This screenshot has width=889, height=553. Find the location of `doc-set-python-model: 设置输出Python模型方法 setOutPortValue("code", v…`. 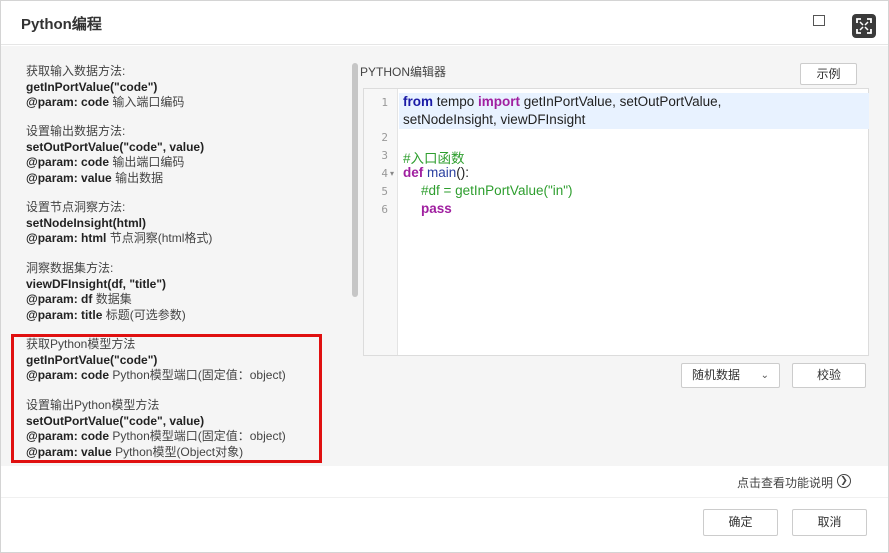

doc-set-python-model: 设置输出Python模型方法 setOutPortValue("code", v… is located at coordinates (156, 429).